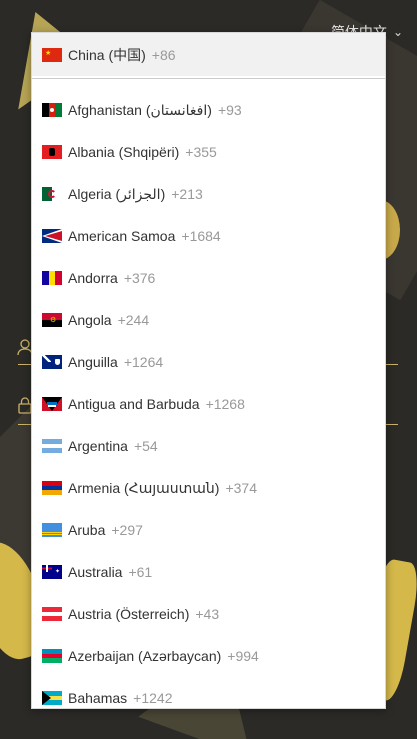 Image resolution: width=417 pixels, height=739 pixels. I want to click on country-option-bs: Bahamas +1242, so click(208, 692).